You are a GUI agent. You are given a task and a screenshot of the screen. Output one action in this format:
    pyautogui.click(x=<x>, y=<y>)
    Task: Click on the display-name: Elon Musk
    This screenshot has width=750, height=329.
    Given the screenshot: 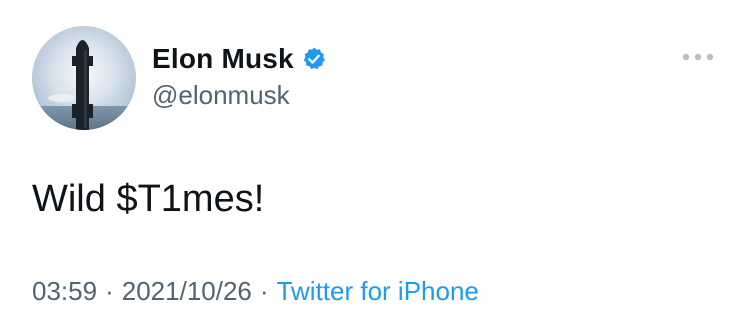 What is the action you would take?
    pyautogui.click(x=223, y=59)
    